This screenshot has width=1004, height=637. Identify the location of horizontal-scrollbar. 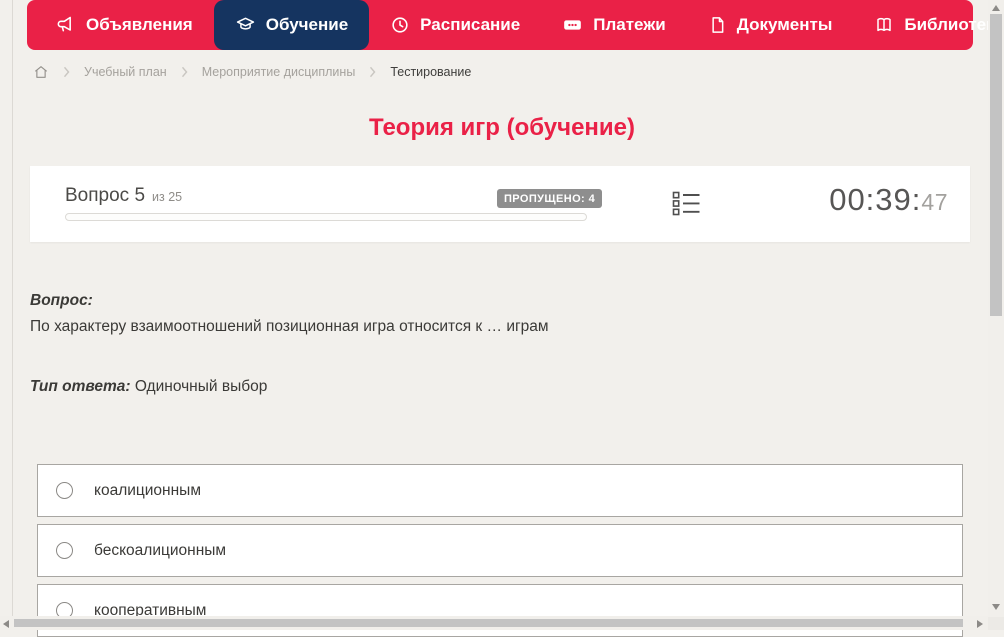
(502, 623).